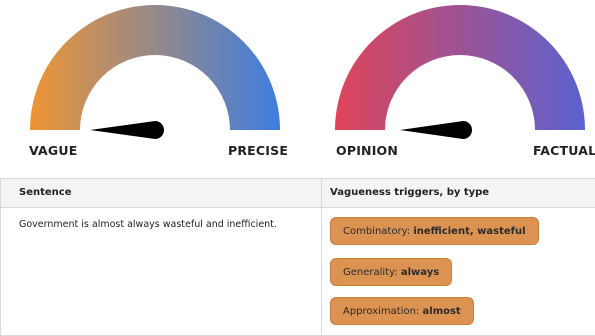 The image size is (595, 336). I want to click on vague-precise-gauge-needle, so click(127, 130).